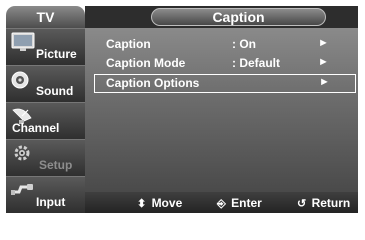  I want to click on footer-hints: ⬍ Move ⎆ Enter ↺ Return, so click(221, 202).